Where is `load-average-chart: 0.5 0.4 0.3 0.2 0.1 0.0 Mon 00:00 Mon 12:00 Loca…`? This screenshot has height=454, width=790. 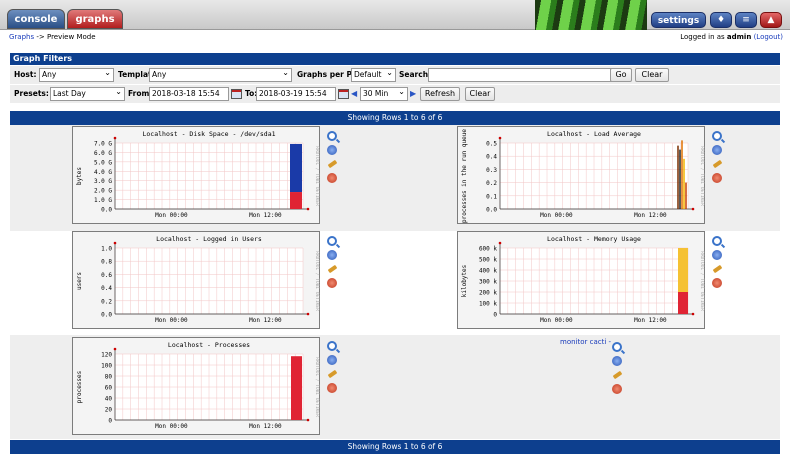 load-average-chart: 0.5 0.4 0.3 0.2 0.1 0.0 Mon 00:00 Mon 12:00 Loca… is located at coordinates (583, 176).